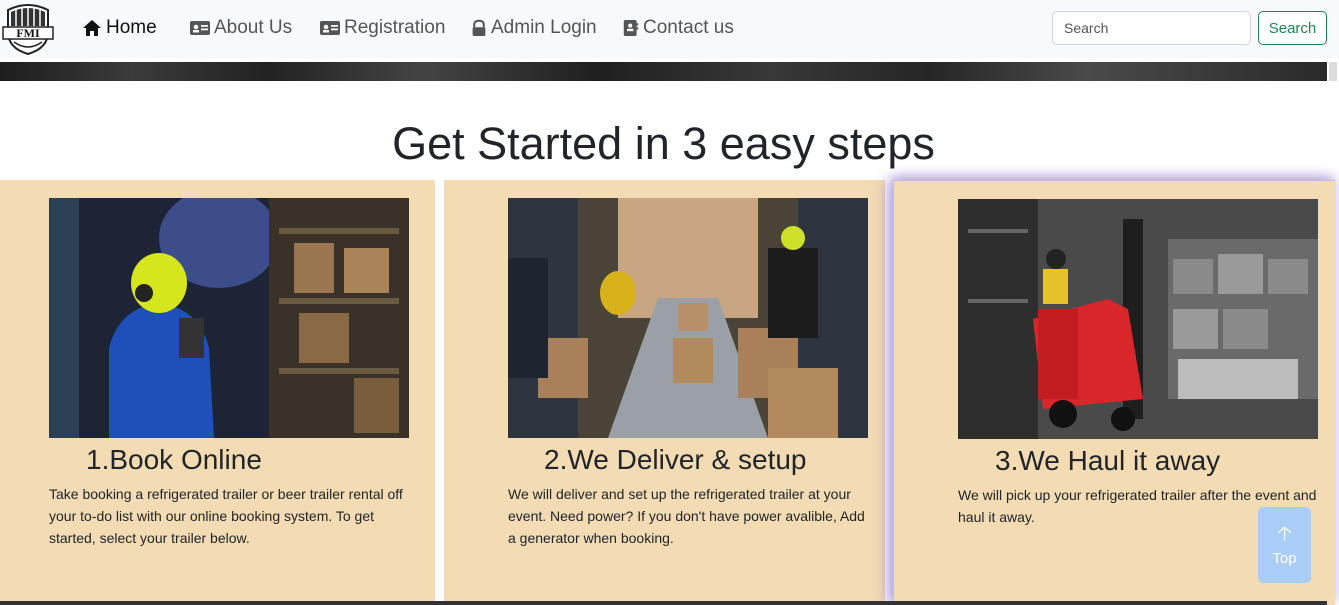 This screenshot has height=605, width=1339. Describe the element at coordinates (253, 27) in the screenshot. I see `nav-about-label: About Us` at that location.